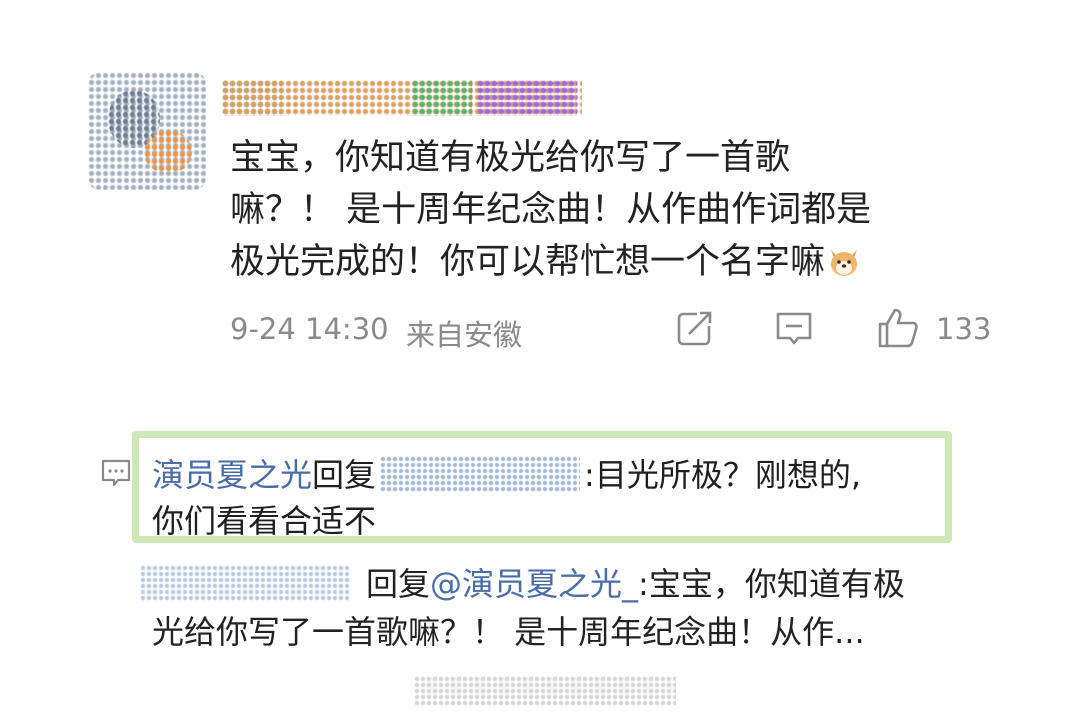 This screenshot has height=726, width=1090. Describe the element at coordinates (528, 262) in the screenshot. I see `comment-line-text: 极光完成的！你可以帮忙想一个名字嘛` at that location.